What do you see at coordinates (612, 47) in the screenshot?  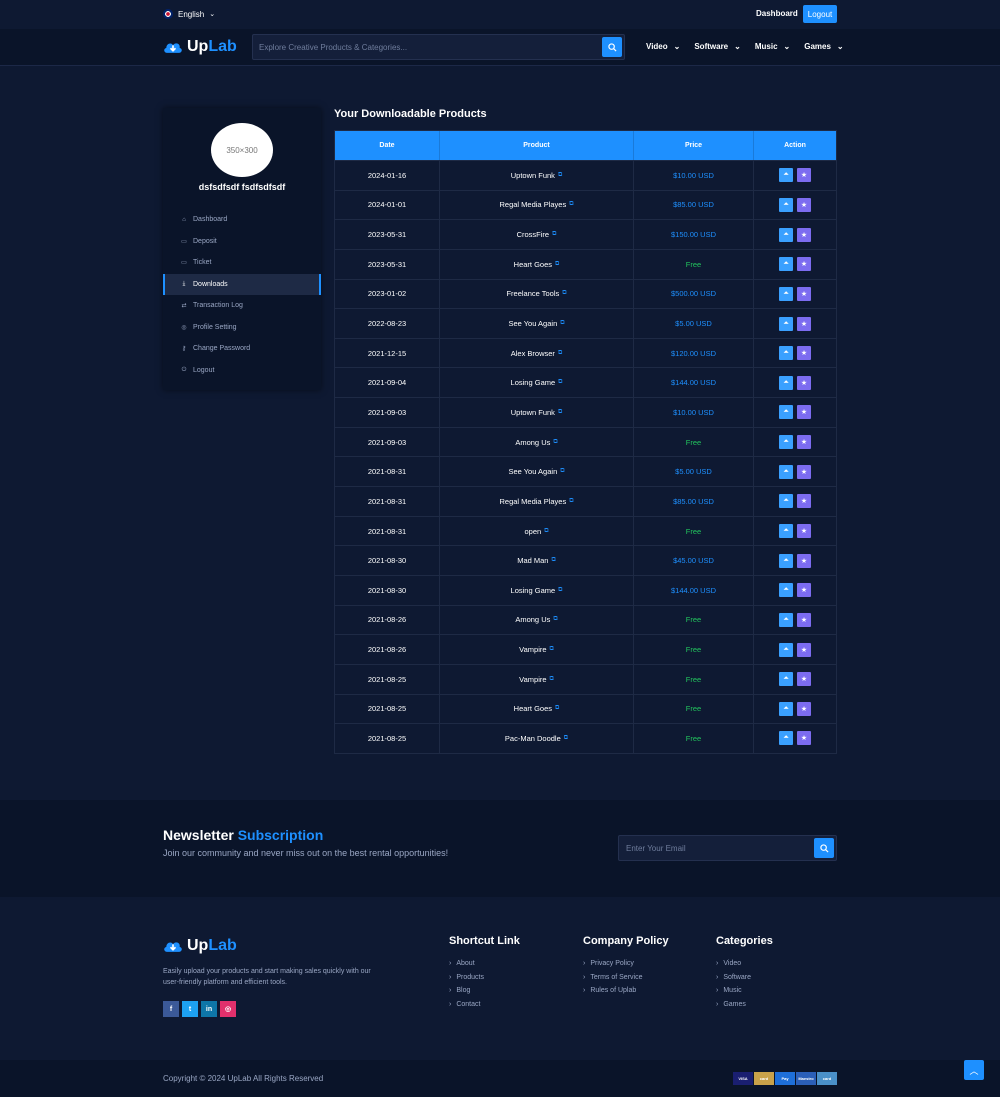 I see `search-button` at bounding box center [612, 47].